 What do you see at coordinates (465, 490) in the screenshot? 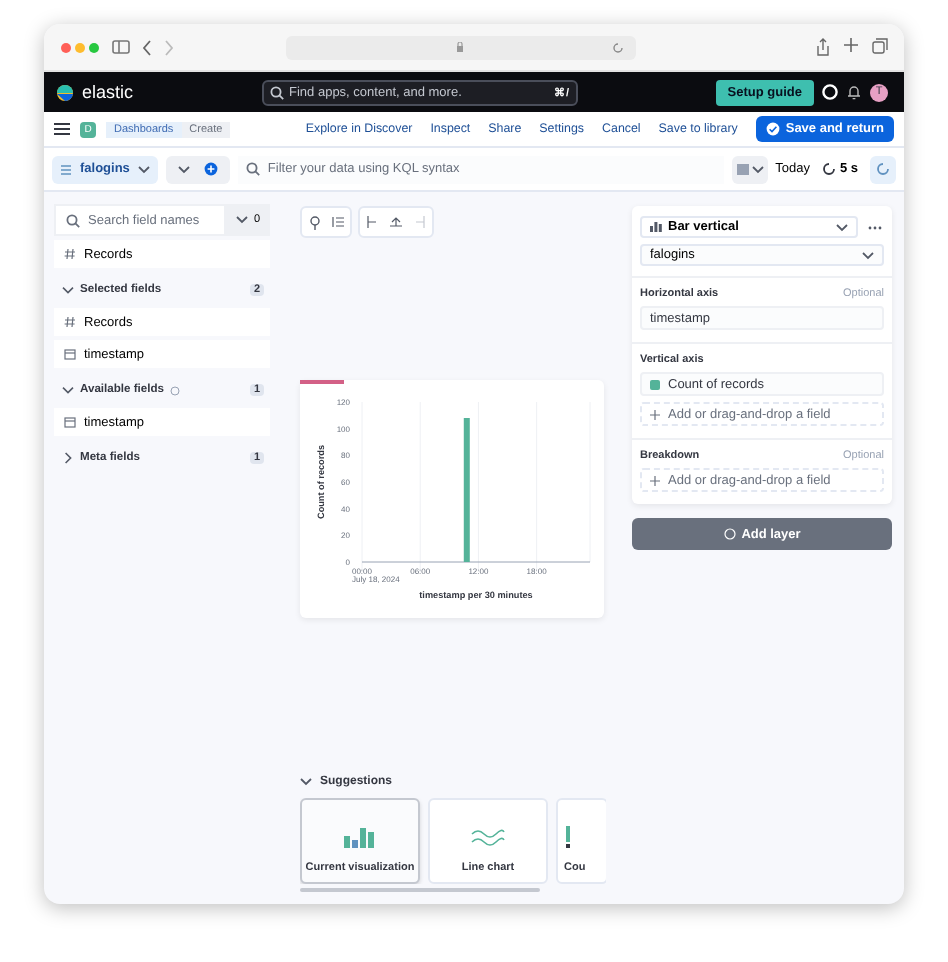
I see `chart-bar` at bounding box center [465, 490].